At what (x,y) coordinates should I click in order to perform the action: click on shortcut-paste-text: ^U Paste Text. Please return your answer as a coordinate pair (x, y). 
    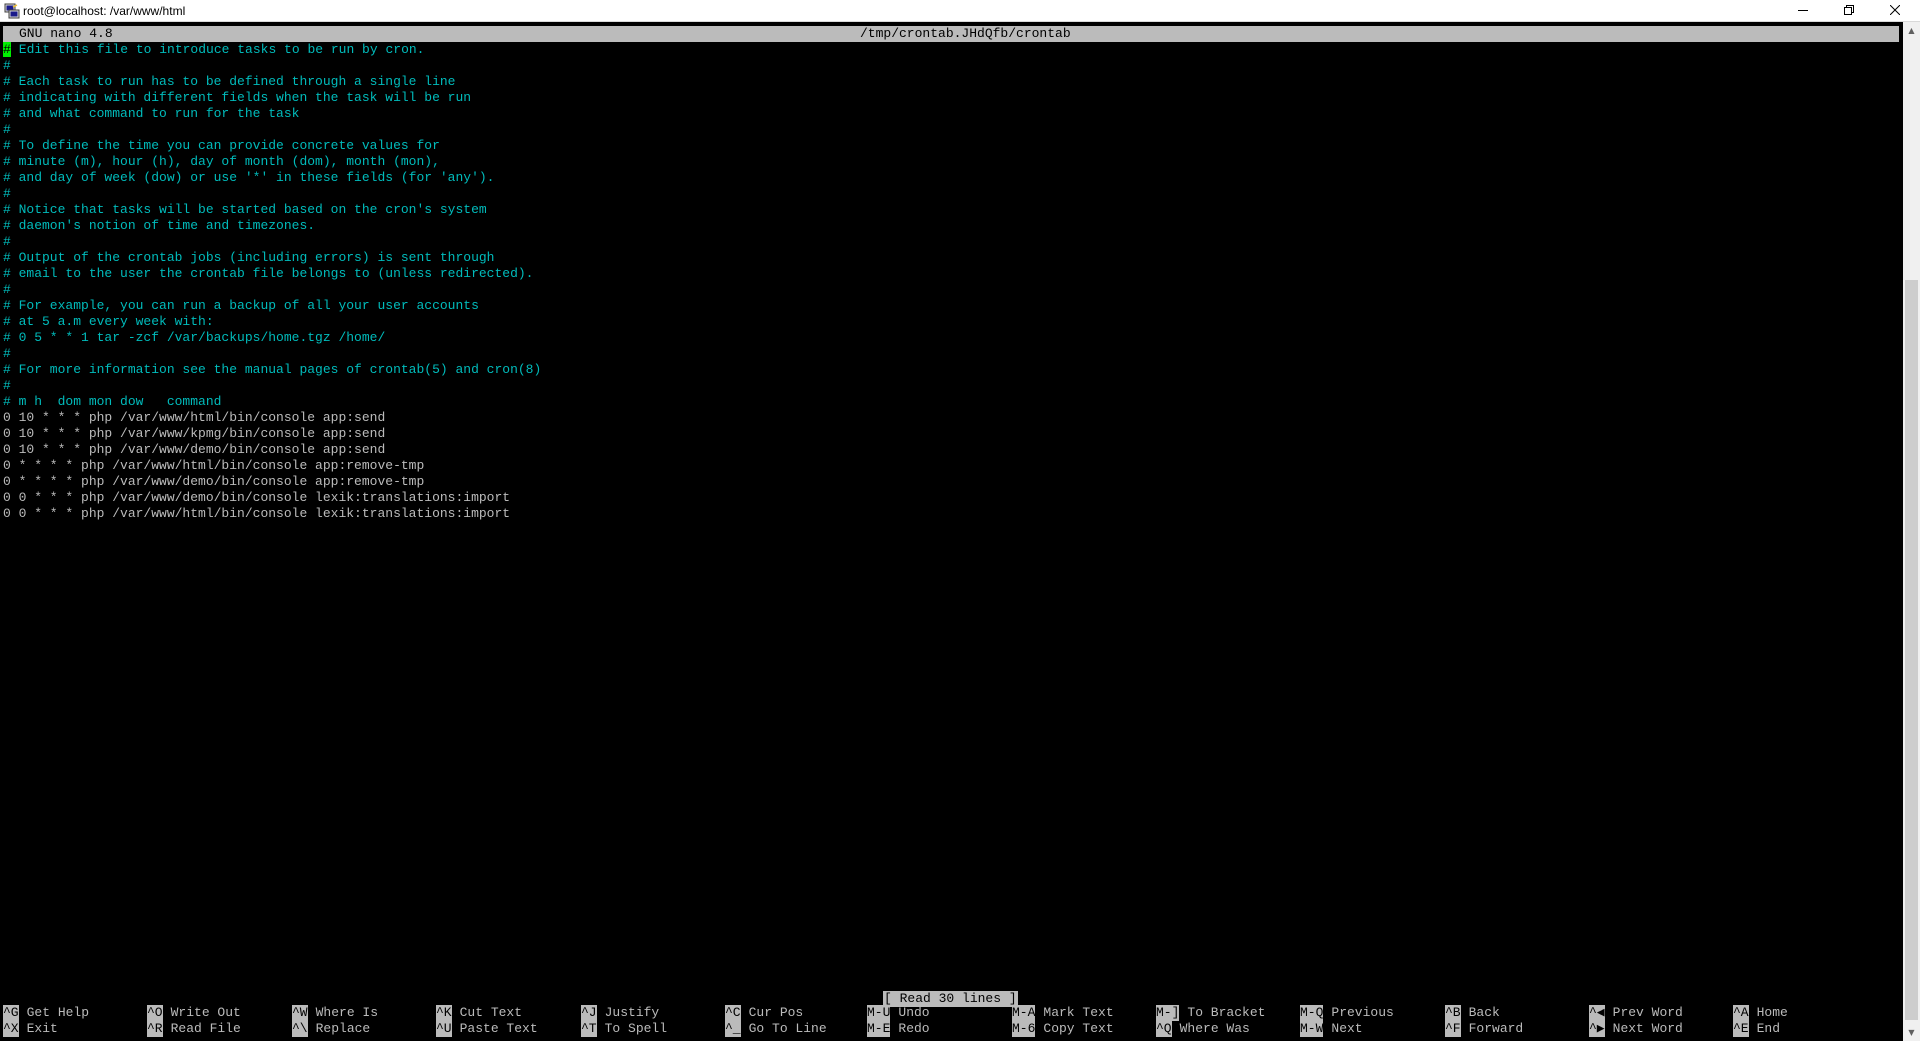
    Looking at the image, I should click on (487, 1029).